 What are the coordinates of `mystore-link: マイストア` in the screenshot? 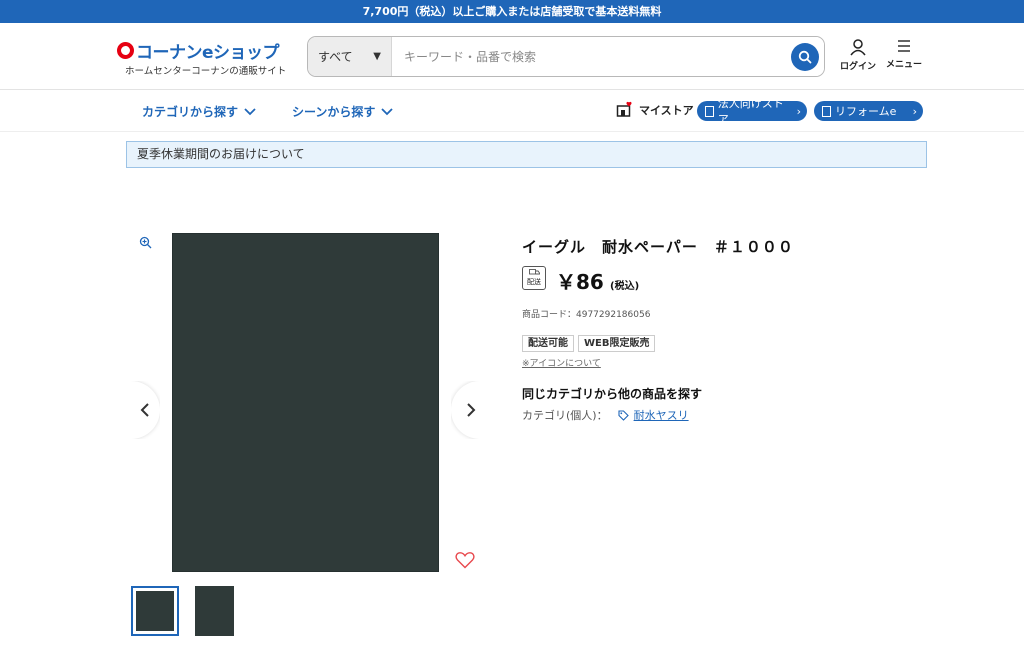 It's located at (655, 109).